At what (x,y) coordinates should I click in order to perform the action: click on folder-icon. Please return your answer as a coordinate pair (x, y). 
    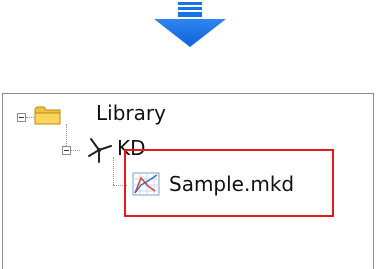
    Looking at the image, I should click on (48, 117).